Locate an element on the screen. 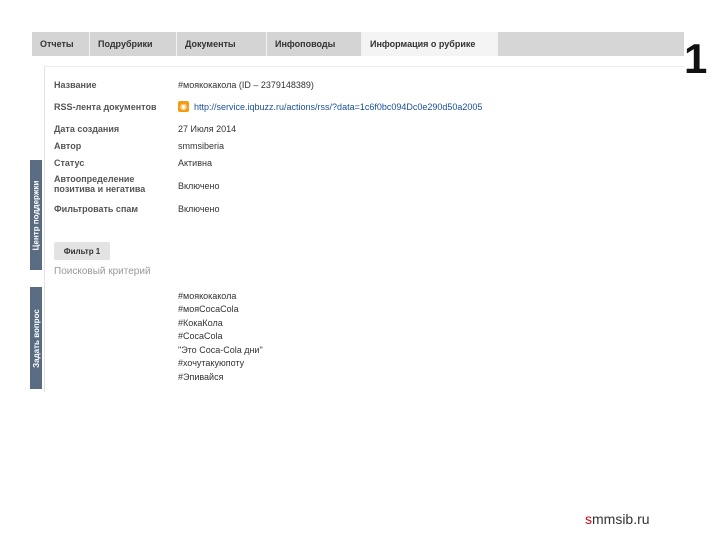  keyword-item: #КокаКола is located at coordinates (200, 323).